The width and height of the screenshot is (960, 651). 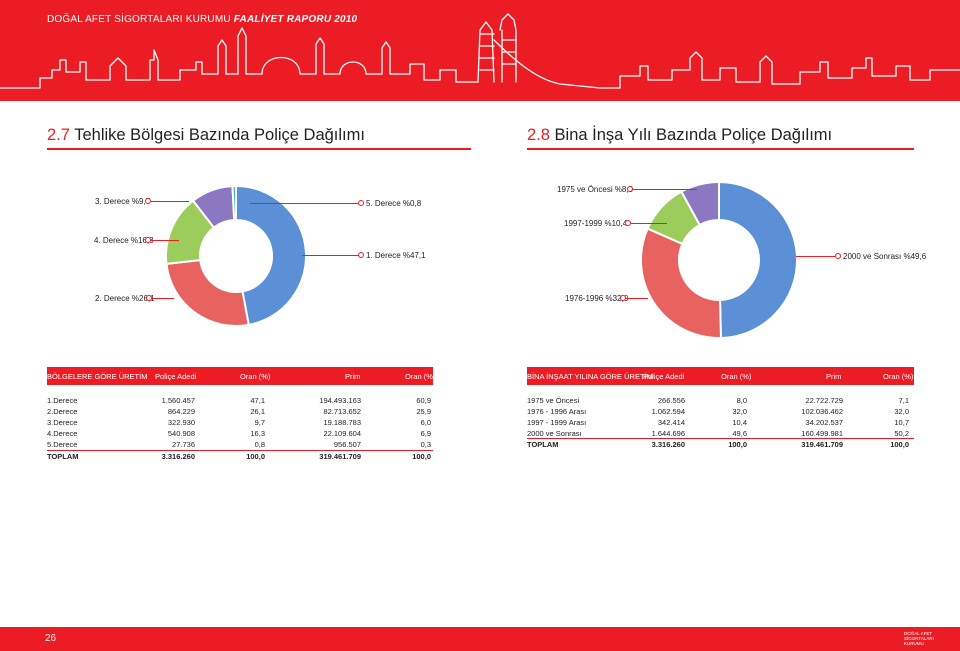 What do you see at coordinates (423, 400) in the screenshot?
I see `table-cell: 60,9` at bounding box center [423, 400].